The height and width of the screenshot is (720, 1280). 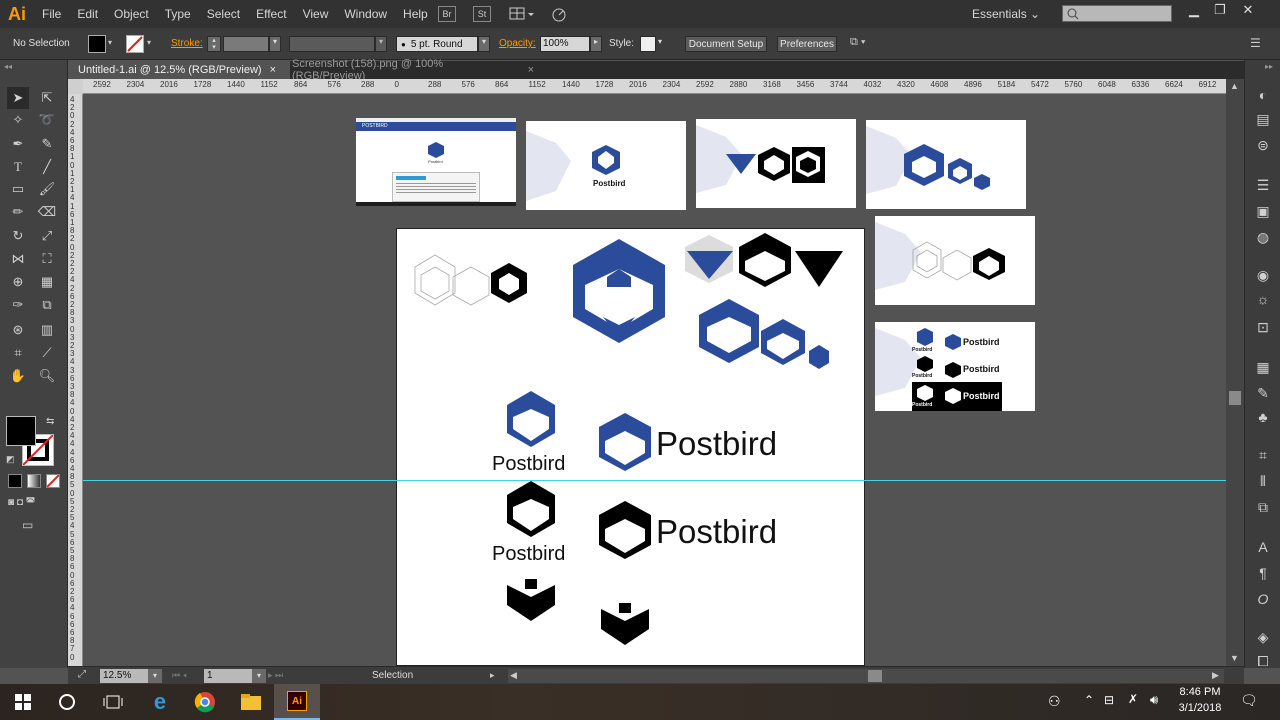 What do you see at coordinates (1133, 699) in the screenshot?
I see `wifi-status-icon: ✗` at bounding box center [1133, 699].